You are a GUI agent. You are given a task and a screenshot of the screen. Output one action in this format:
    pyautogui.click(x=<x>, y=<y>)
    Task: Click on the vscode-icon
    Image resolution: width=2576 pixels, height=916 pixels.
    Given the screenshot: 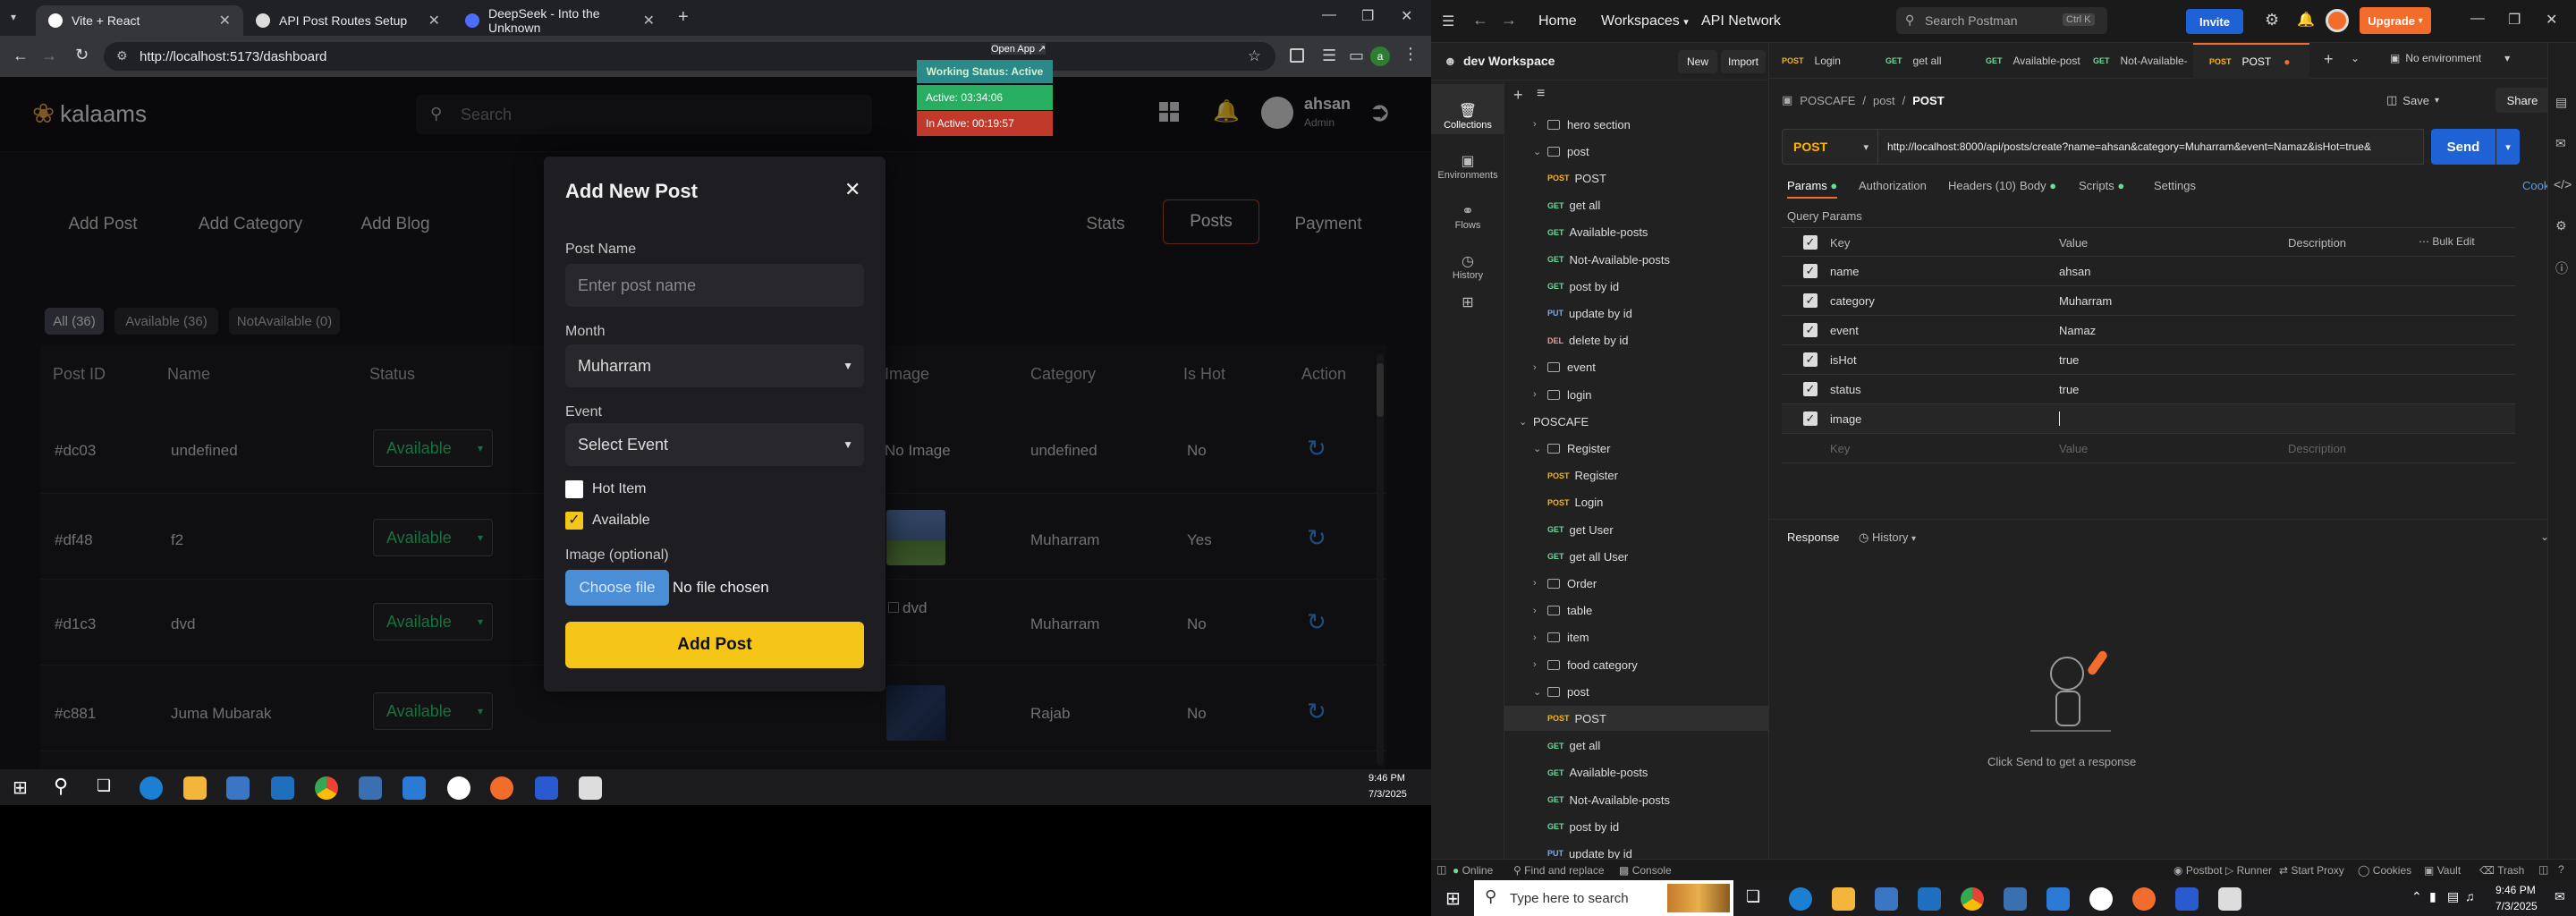 What is the action you would take?
    pyautogui.click(x=414, y=788)
    